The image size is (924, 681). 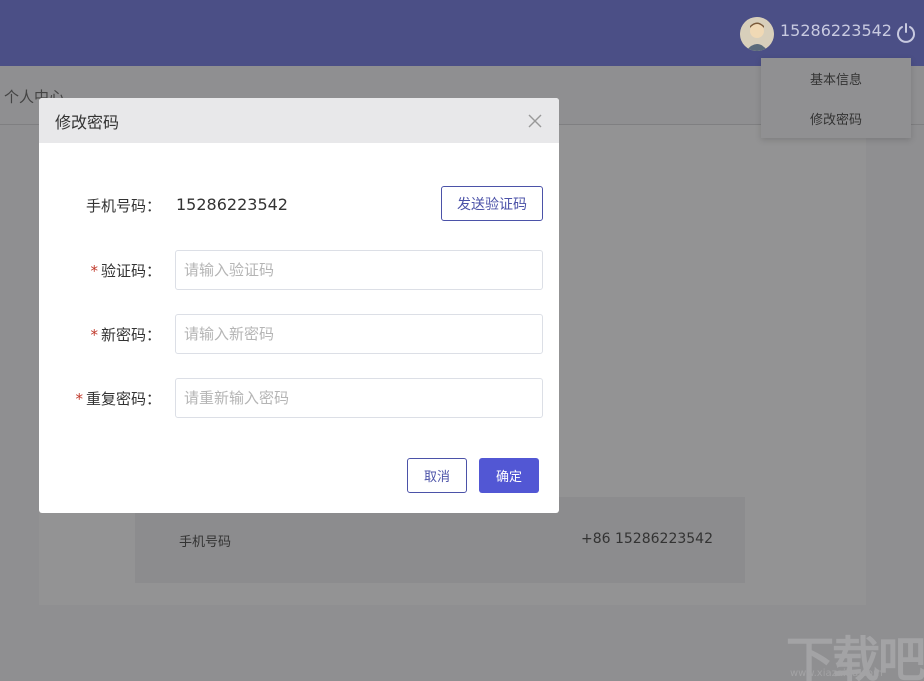 I want to click on username-label: 15286223542, so click(x=836, y=30).